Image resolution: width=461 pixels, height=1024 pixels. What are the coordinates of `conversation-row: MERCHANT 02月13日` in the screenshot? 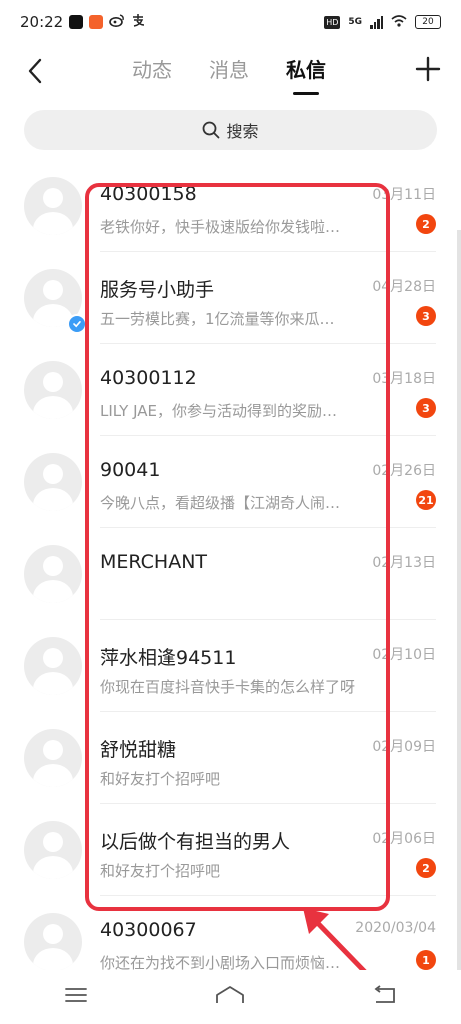 It's located at (230, 574).